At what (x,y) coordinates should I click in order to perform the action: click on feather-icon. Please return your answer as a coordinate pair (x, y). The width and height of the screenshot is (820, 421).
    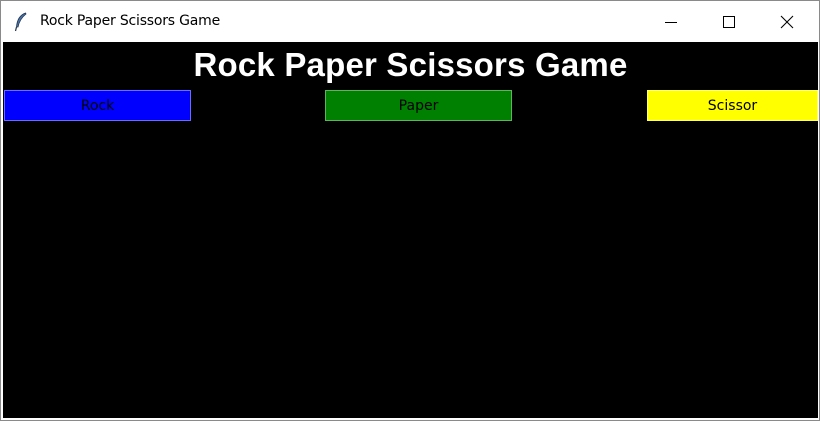
    Looking at the image, I should click on (21, 22).